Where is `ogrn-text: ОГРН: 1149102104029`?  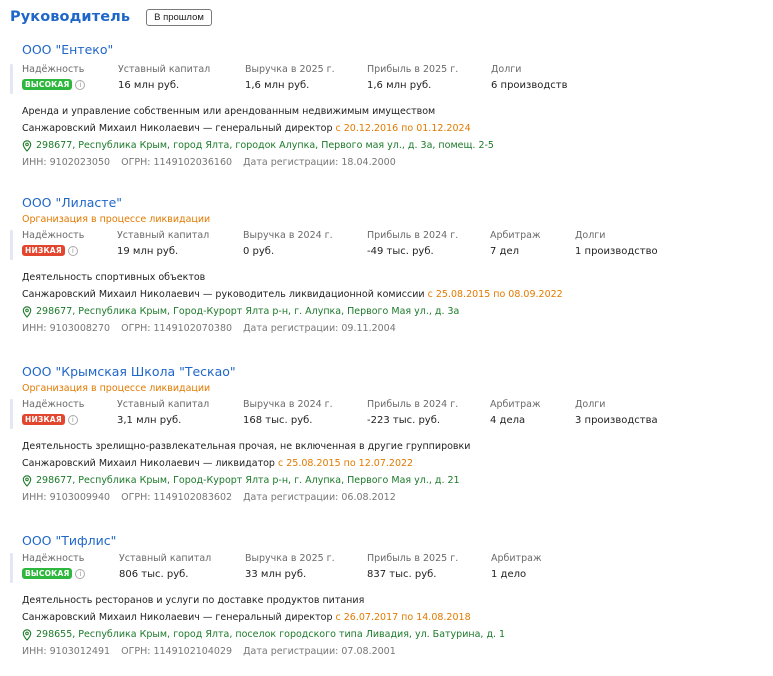 ogrn-text: ОГРН: 1149102104029 is located at coordinates (177, 651).